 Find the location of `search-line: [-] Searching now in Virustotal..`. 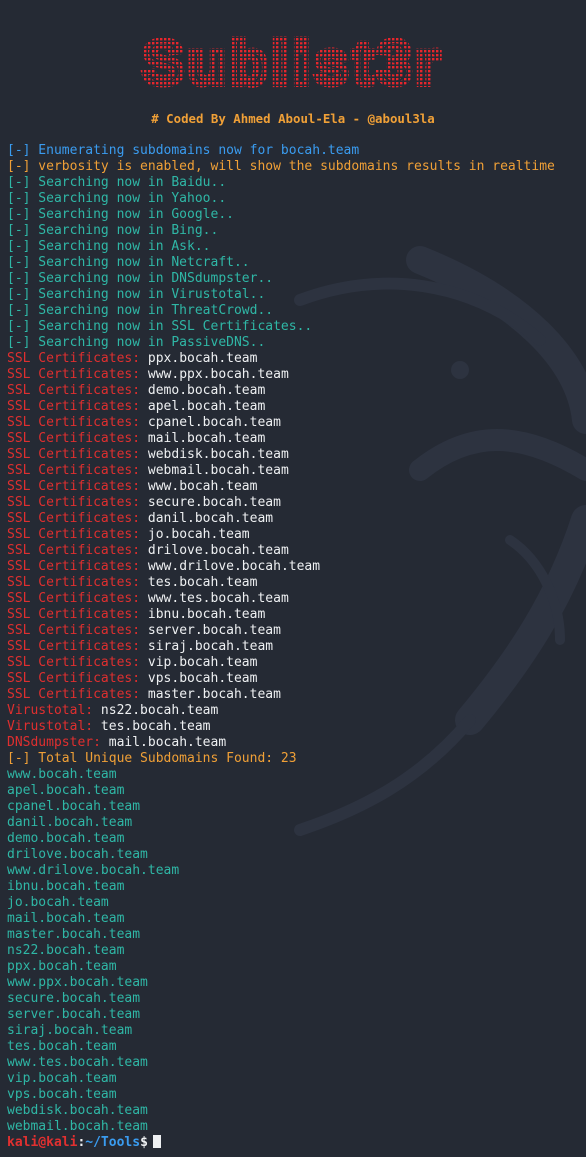

search-line: [-] Searching now in Virustotal.. is located at coordinates (136, 294).